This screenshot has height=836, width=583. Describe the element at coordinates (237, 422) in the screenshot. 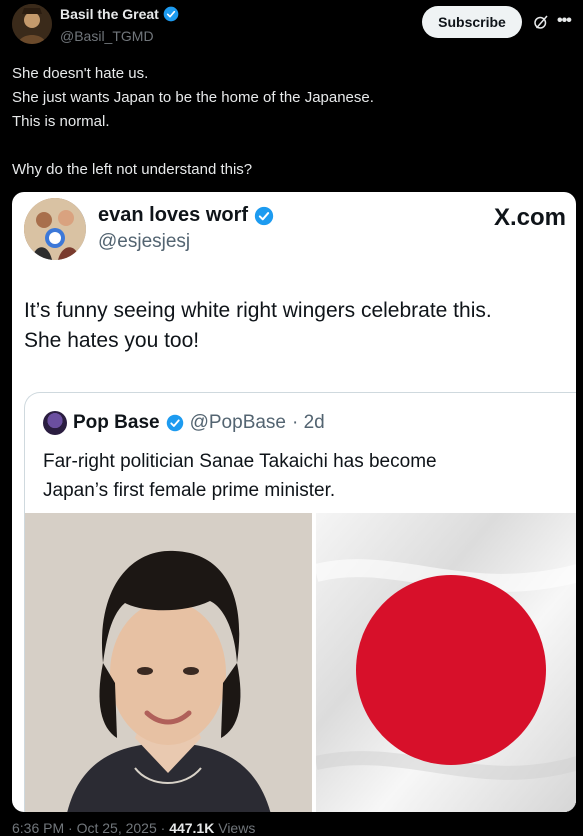

I see `quoted-author-handle: @PopBase` at that location.